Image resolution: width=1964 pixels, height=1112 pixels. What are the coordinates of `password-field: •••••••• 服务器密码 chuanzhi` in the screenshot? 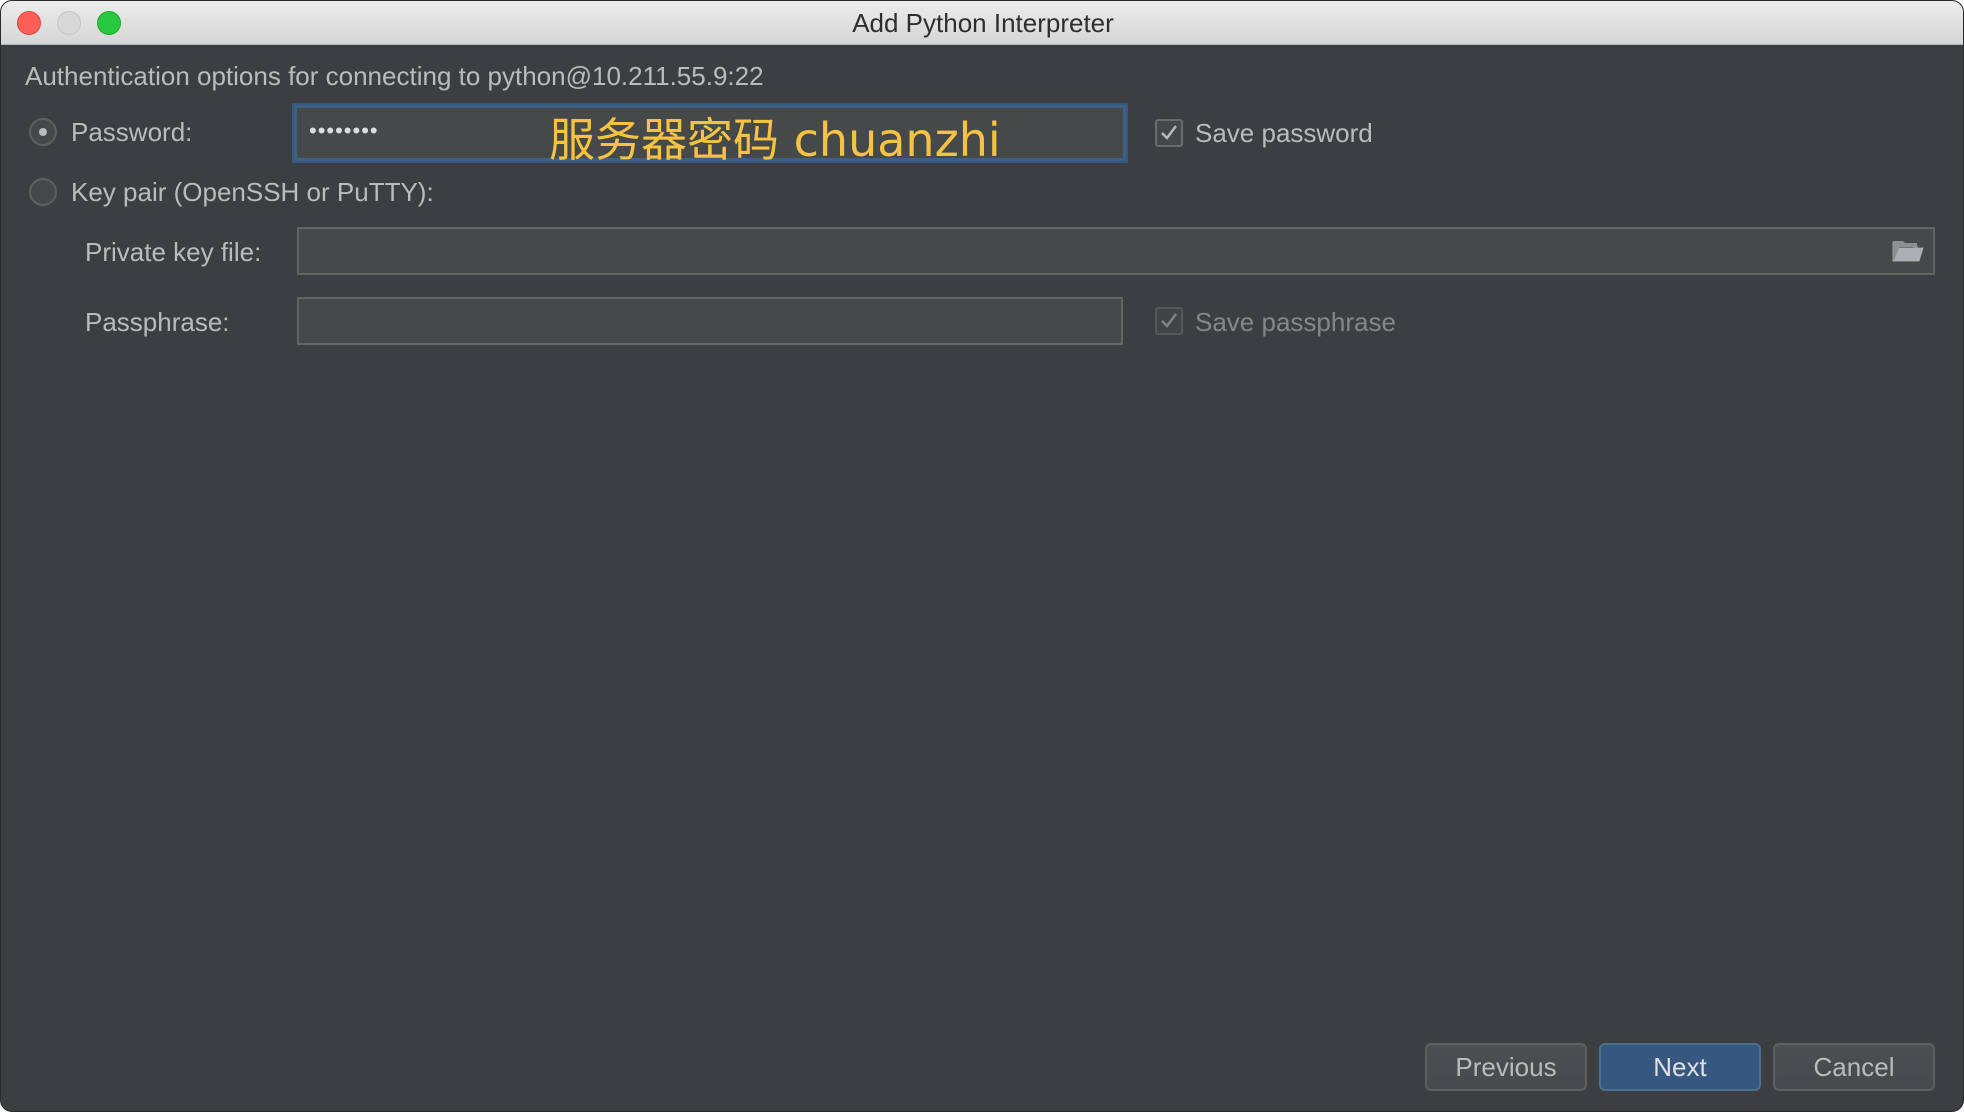 It's located at (710, 136).